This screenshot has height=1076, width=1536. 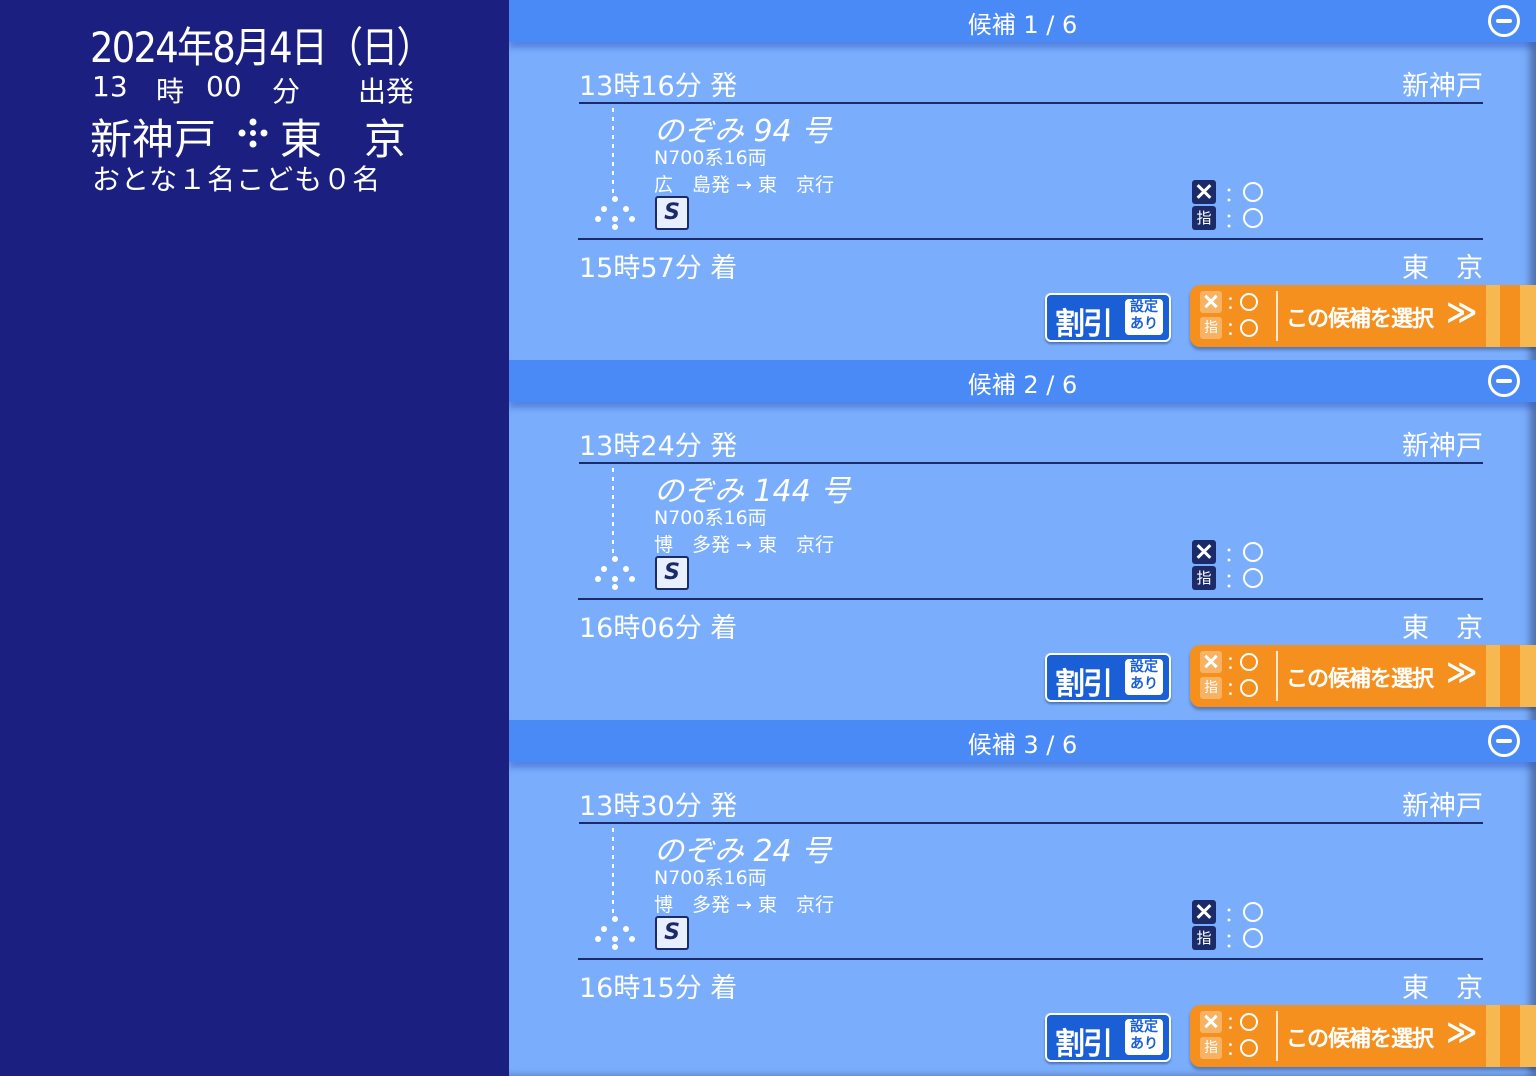 I want to click on hour-value: 13, so click(x=110, y=86).